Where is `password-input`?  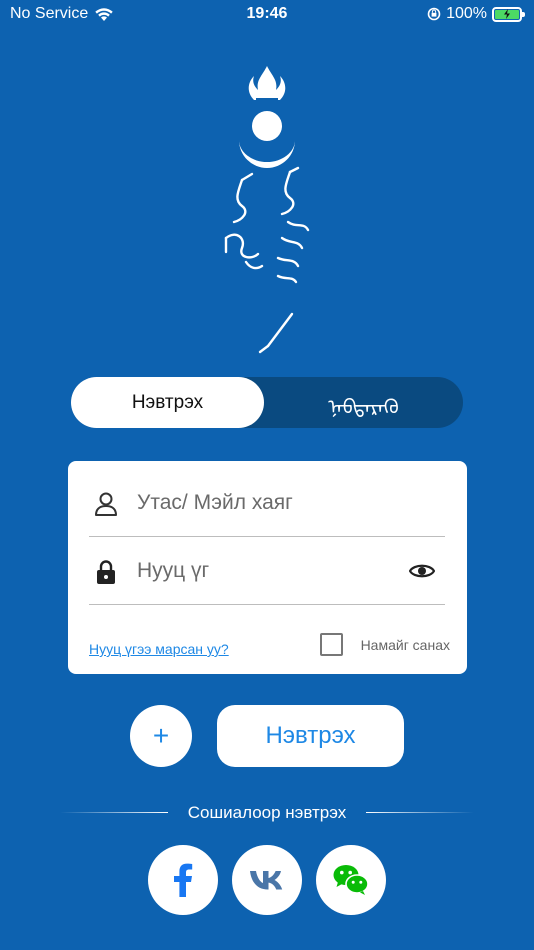
password-input is located at coordinates (267, 571).